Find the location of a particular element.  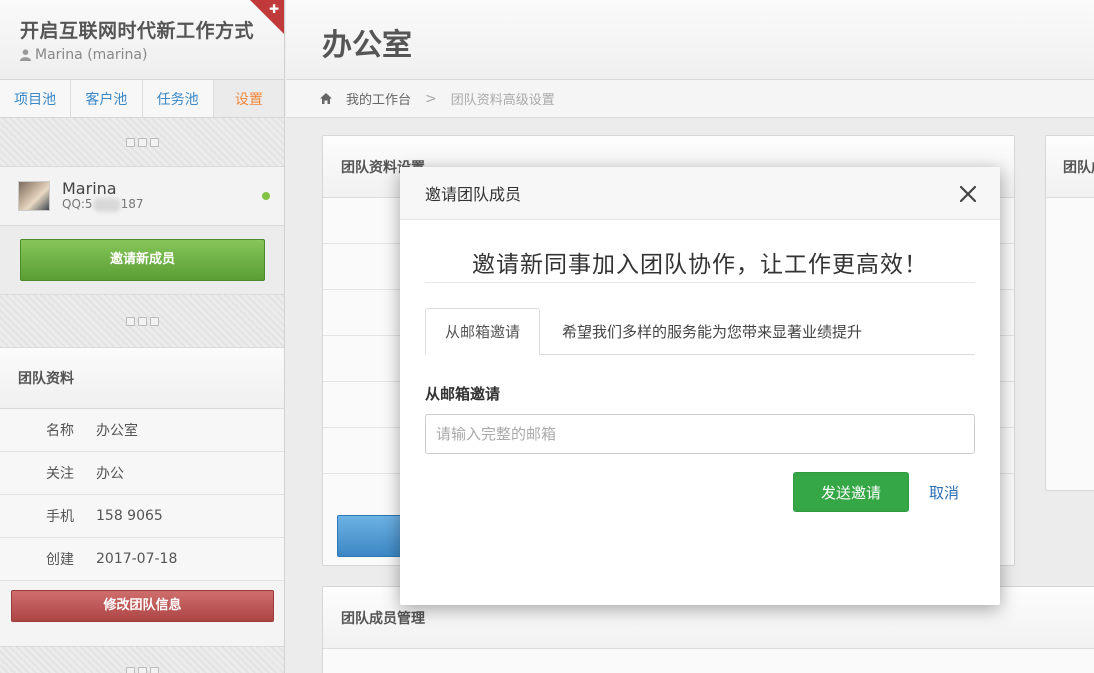

modal-tabs: 从邮箱邀请 希望我们多样的服务能为您带来显著业绩提升 is located at coordinates (700, 331).